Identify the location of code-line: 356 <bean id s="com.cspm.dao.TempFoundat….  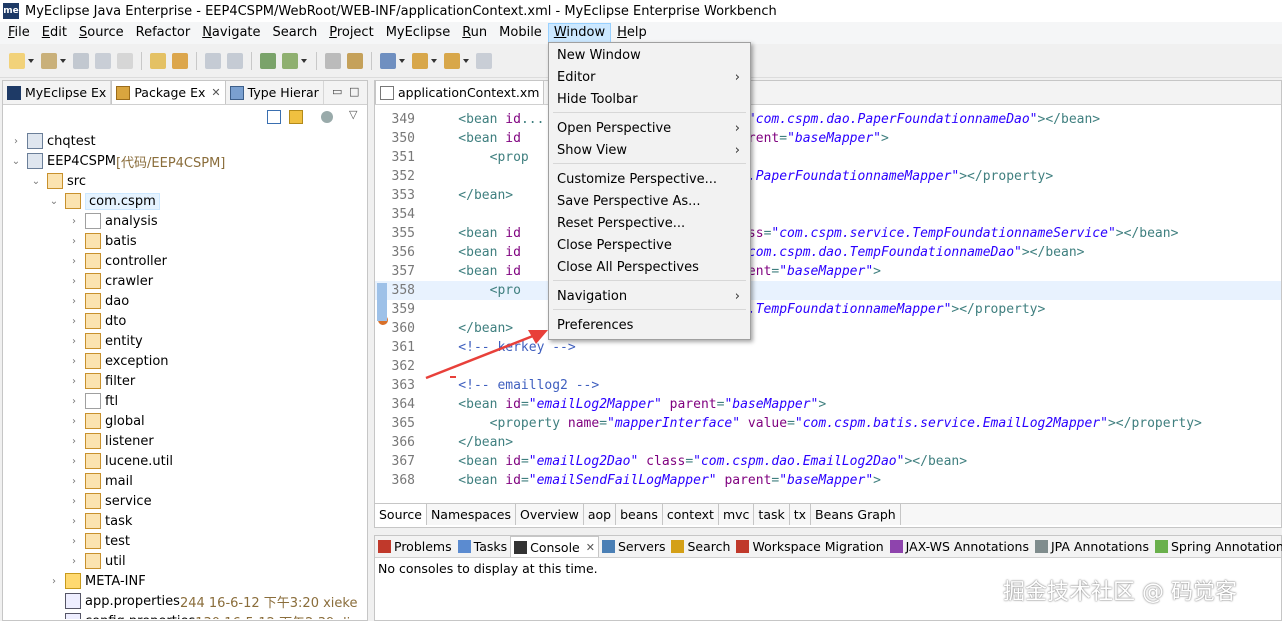
(828, 252).